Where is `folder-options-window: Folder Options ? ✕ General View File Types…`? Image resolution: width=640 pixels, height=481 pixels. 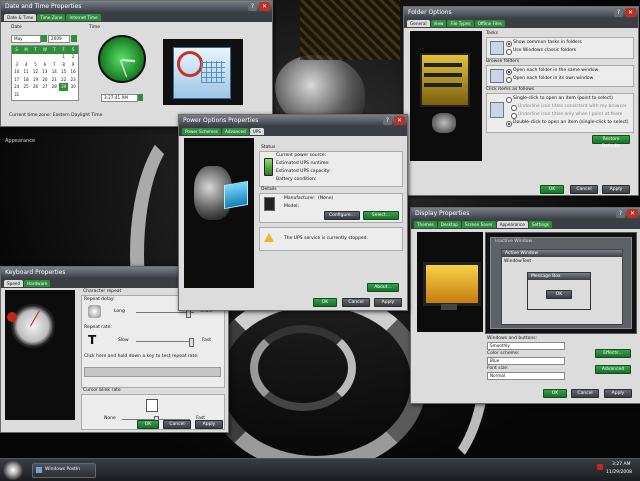
folder-options-window: Folder Options ? ✕ General View File Types… is located at coordinates (521, 101).